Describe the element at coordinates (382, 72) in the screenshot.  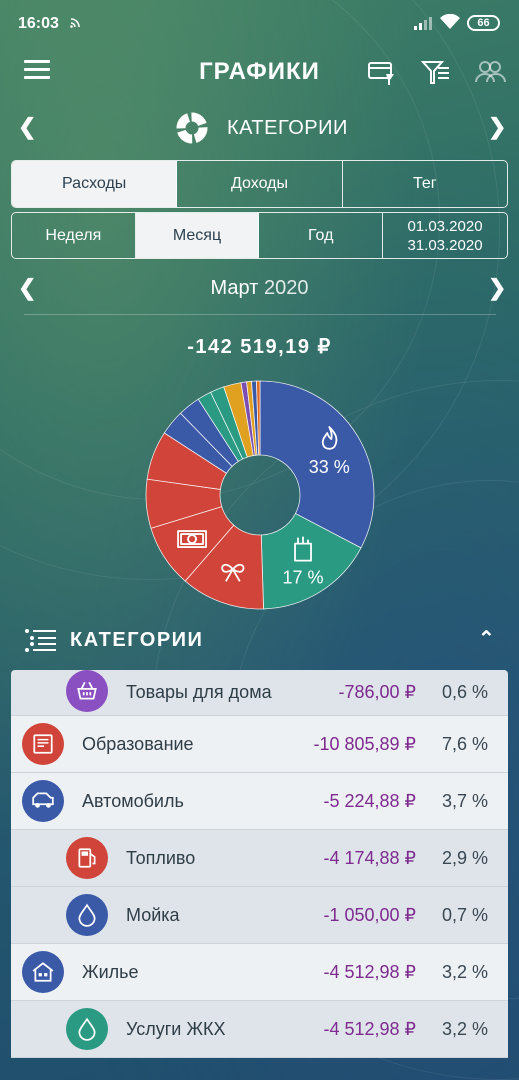
I see `accounts-filter-icon` at that location.